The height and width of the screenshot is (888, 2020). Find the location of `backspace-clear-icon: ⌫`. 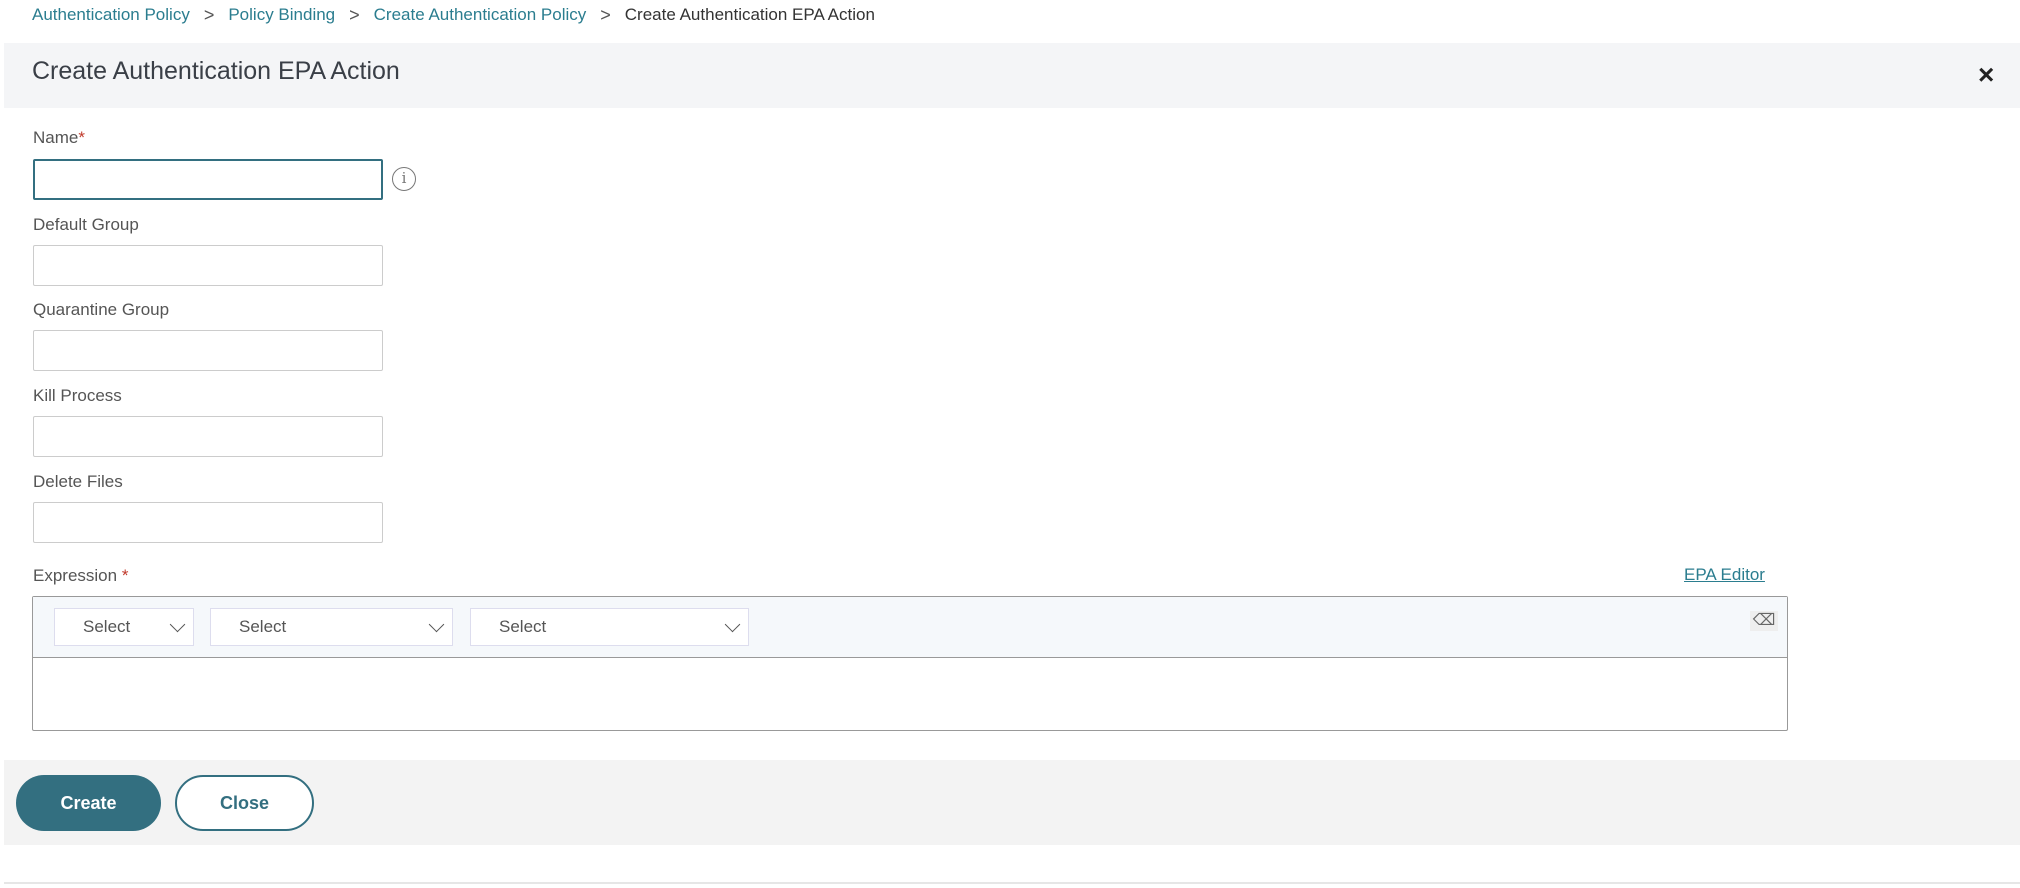

backspace-clear-icon: ⌫ is located at coordinates (1764, 621).